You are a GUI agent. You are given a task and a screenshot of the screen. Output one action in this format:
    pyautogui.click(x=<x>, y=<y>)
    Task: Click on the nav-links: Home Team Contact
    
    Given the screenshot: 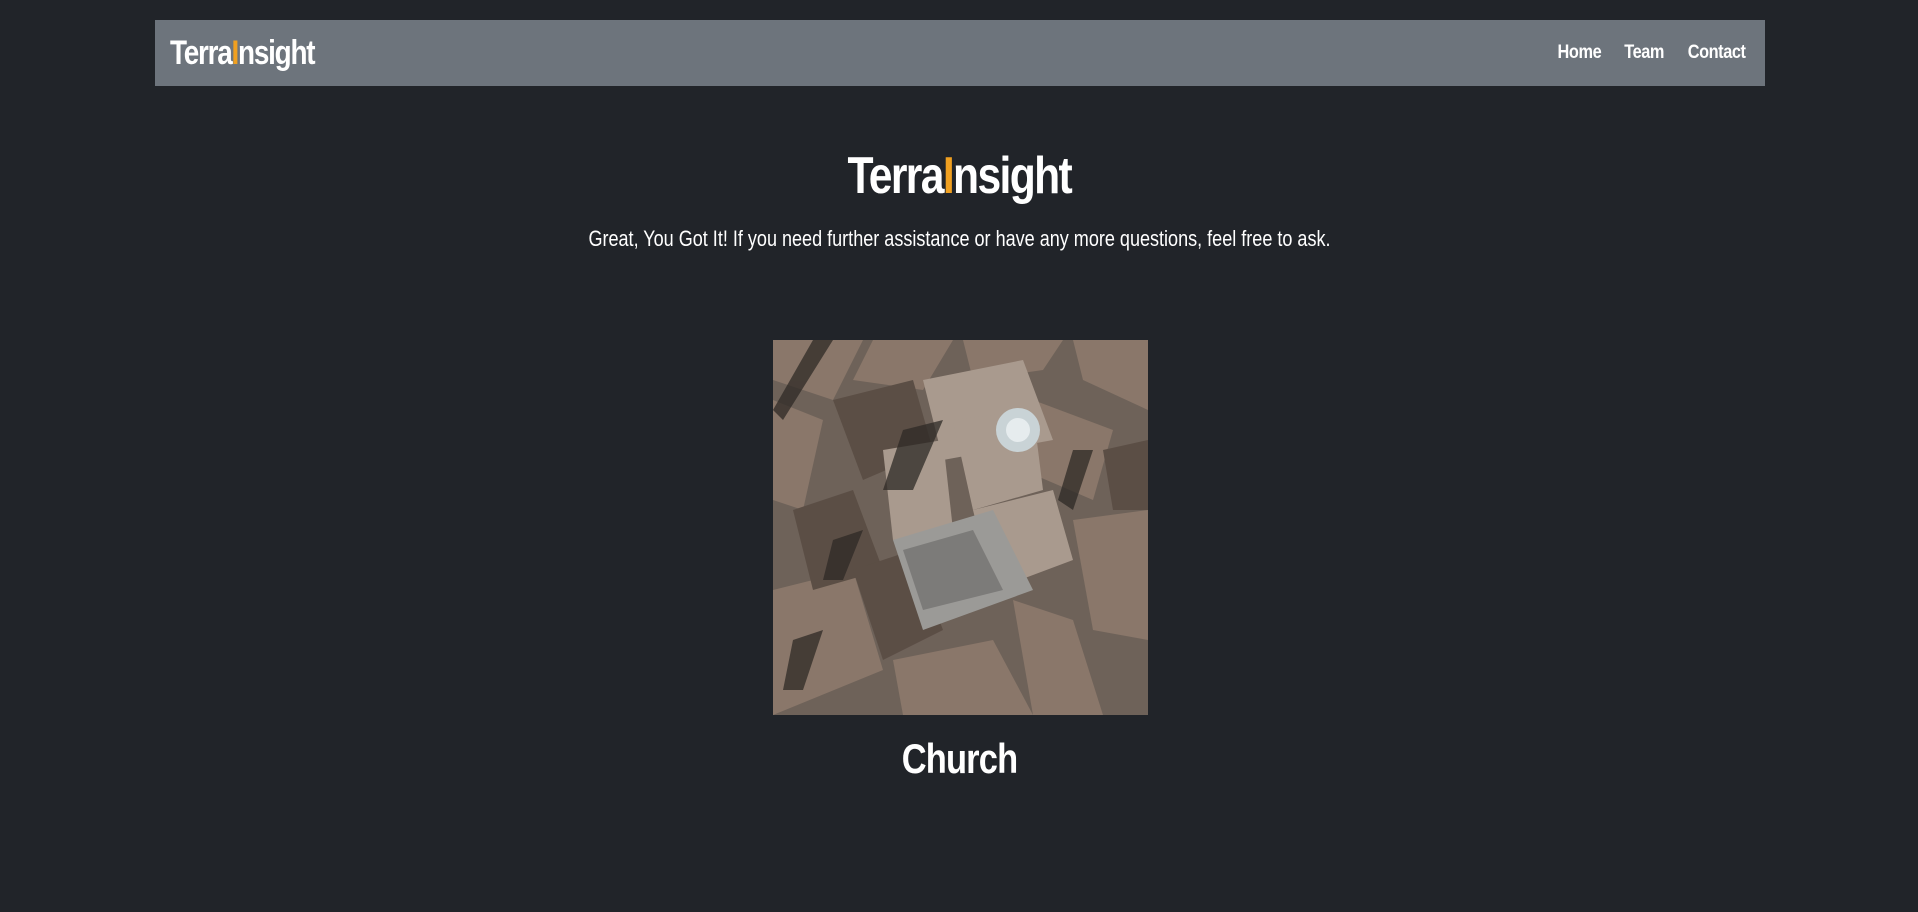 What is the action you would take?
    pyautogui.click(x=1652, y=53)
    